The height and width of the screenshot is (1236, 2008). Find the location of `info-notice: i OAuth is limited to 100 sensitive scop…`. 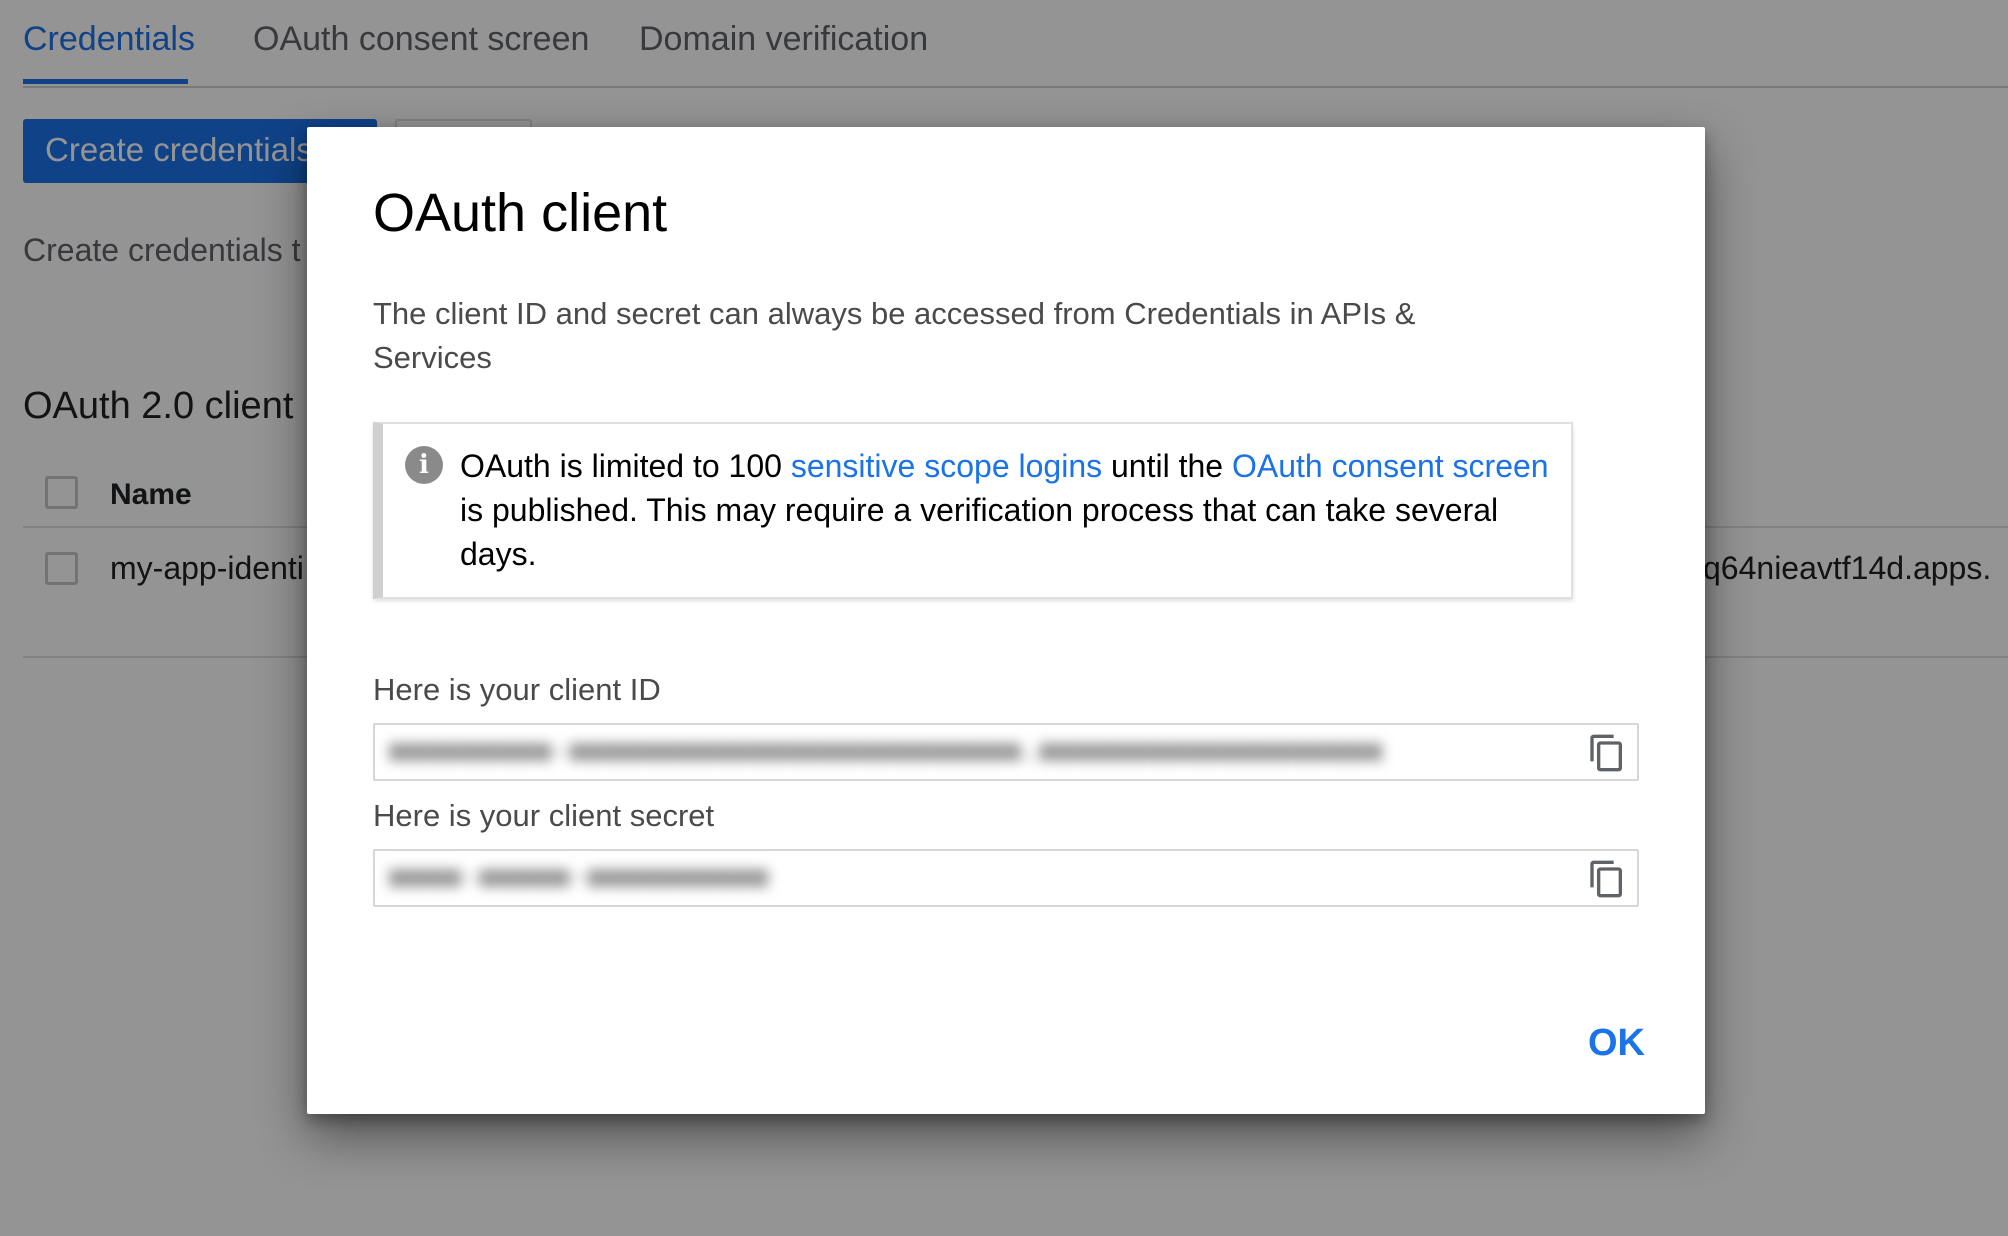

info-notice: i OAuth is limited to 100 sensitive scop… is located at coordinates (973, 510).